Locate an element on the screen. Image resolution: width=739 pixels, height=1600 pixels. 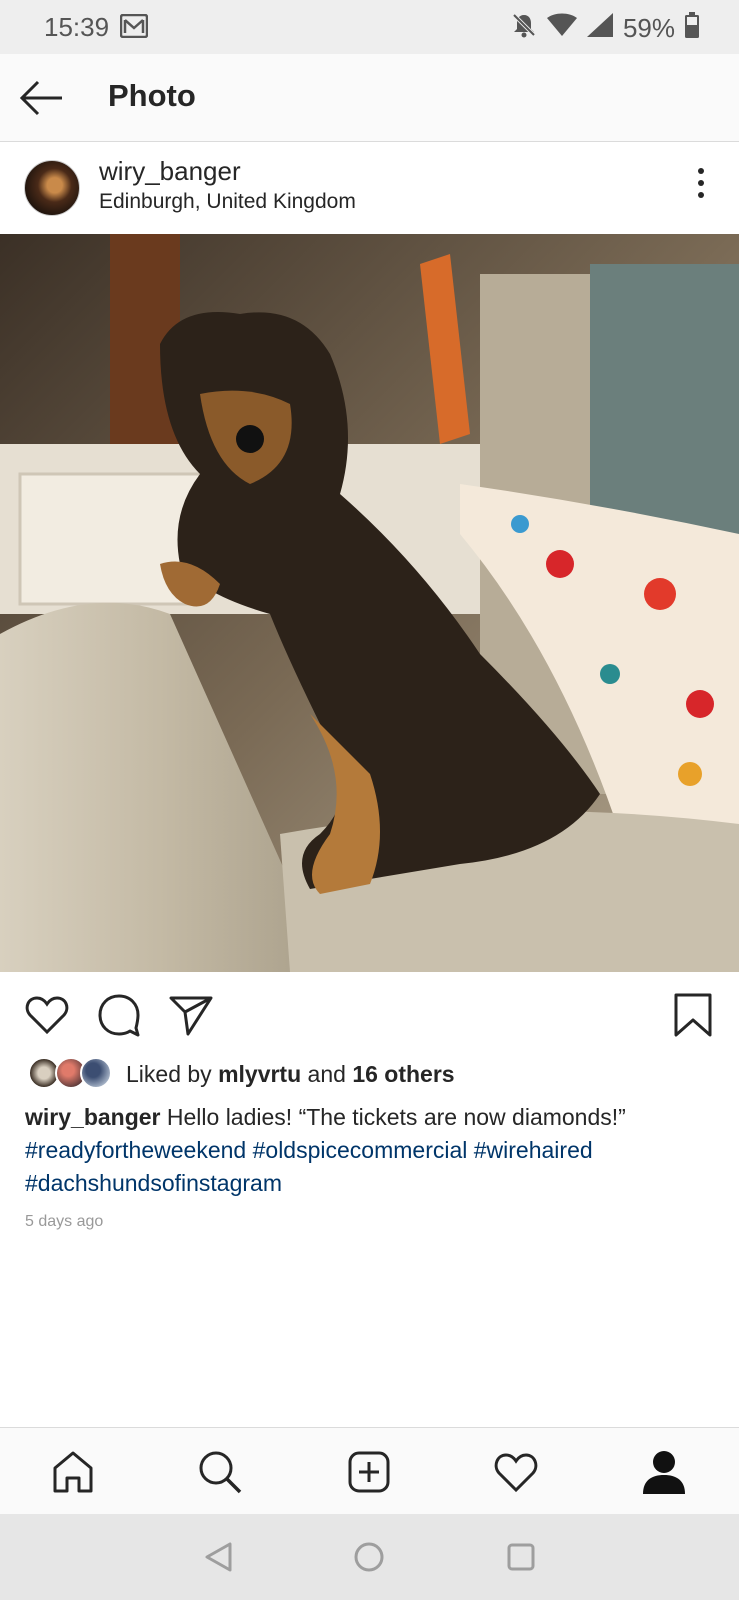
likes-row: Liked by mlyvrtu and 16 others is located at coordinates (369, 1075).